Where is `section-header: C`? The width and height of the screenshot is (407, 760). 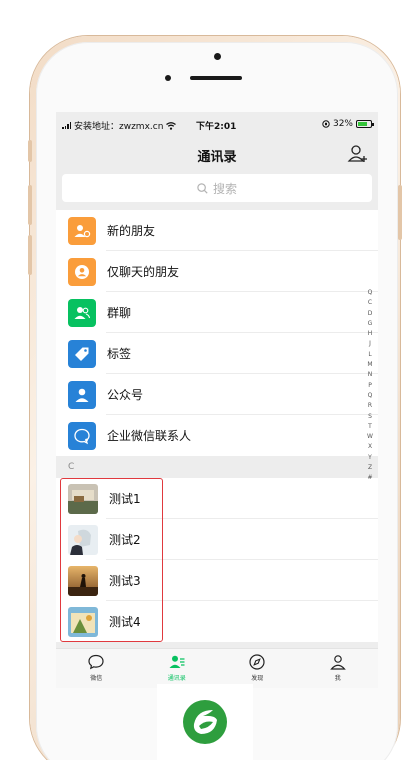
section-header: C is located at coordinates (217, 467).